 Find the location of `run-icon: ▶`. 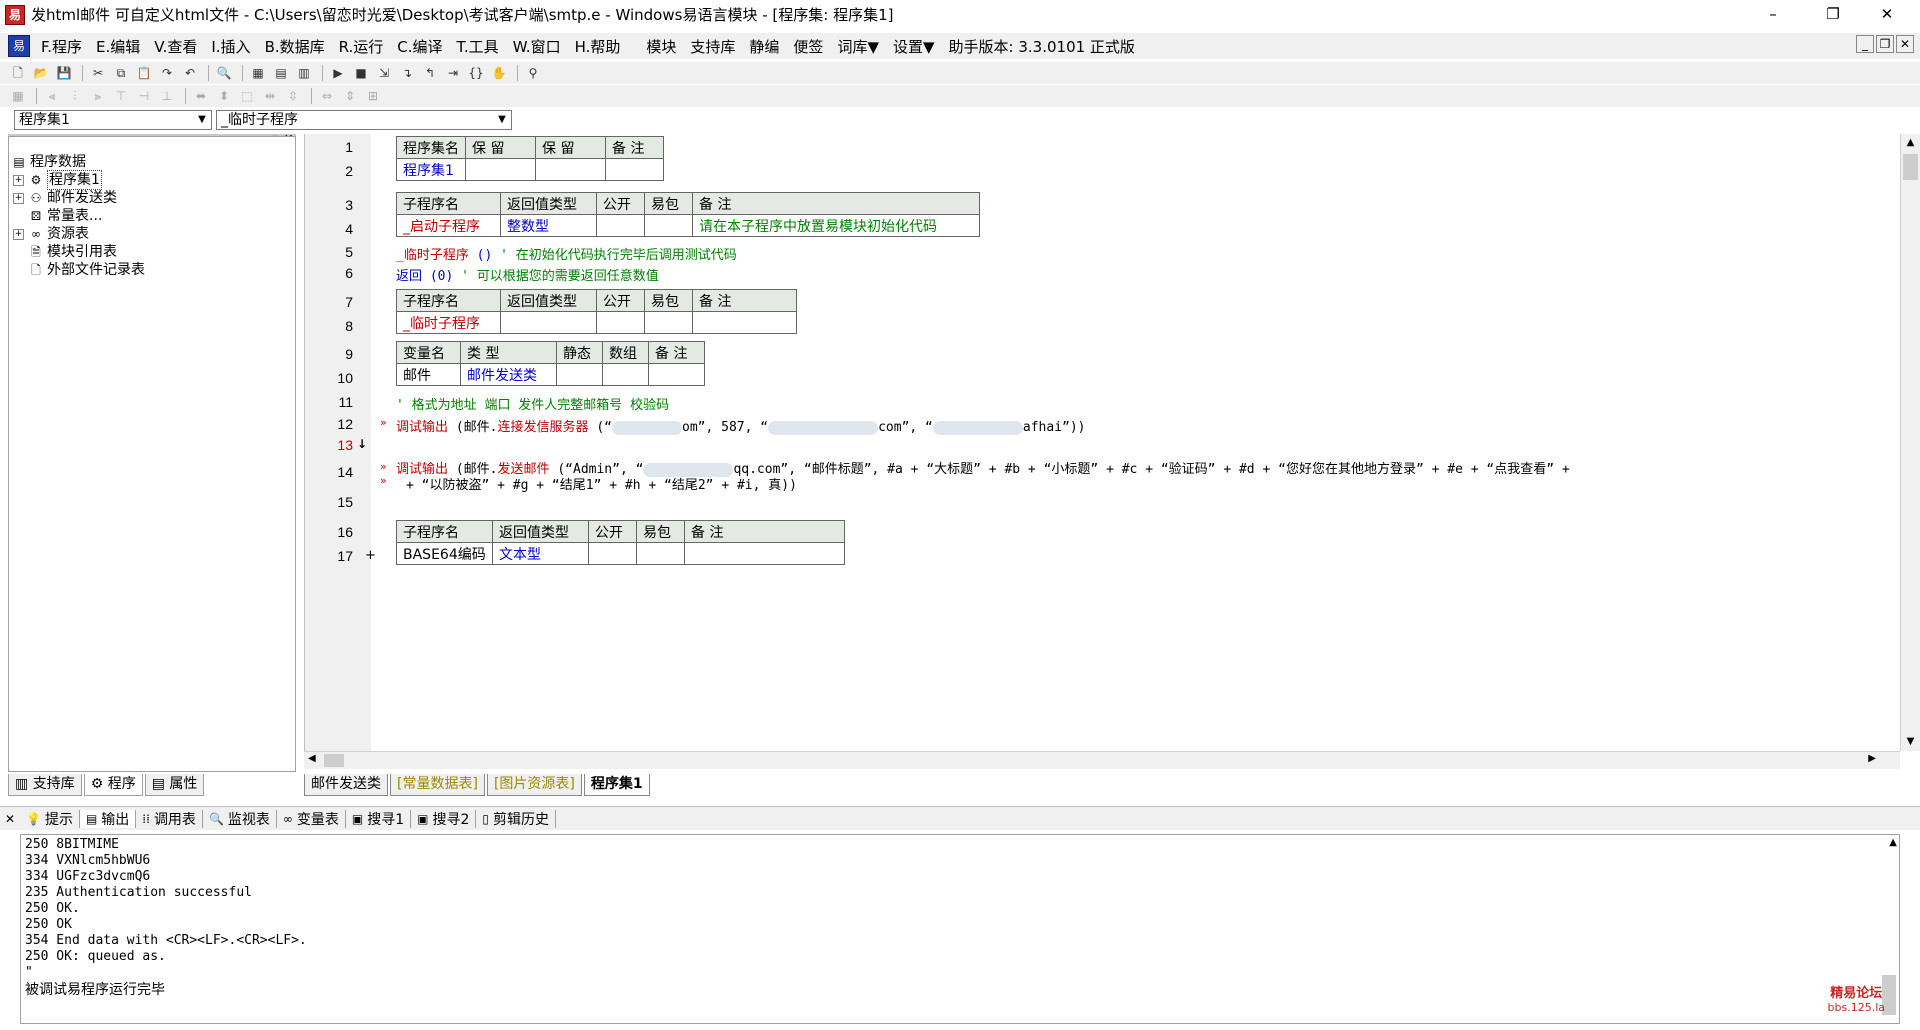

run-icon: ▶ is located at coordinates (338, 73).